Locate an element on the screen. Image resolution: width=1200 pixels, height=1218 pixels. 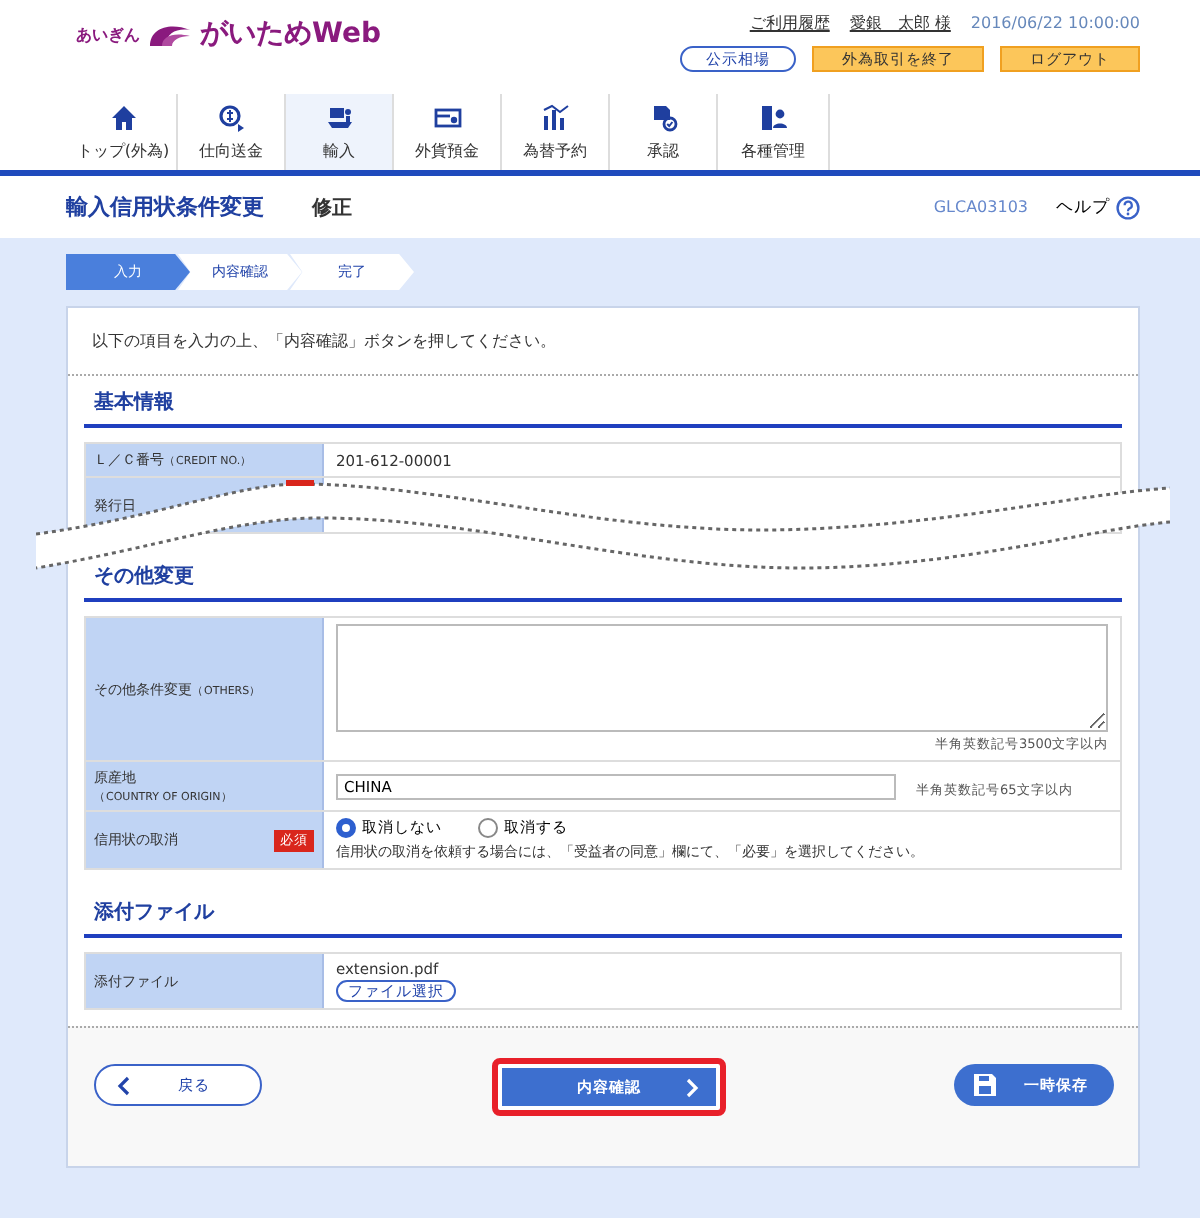
date-time: 2016/06/22 10:00:00 is located at coordinates (1055, 23).